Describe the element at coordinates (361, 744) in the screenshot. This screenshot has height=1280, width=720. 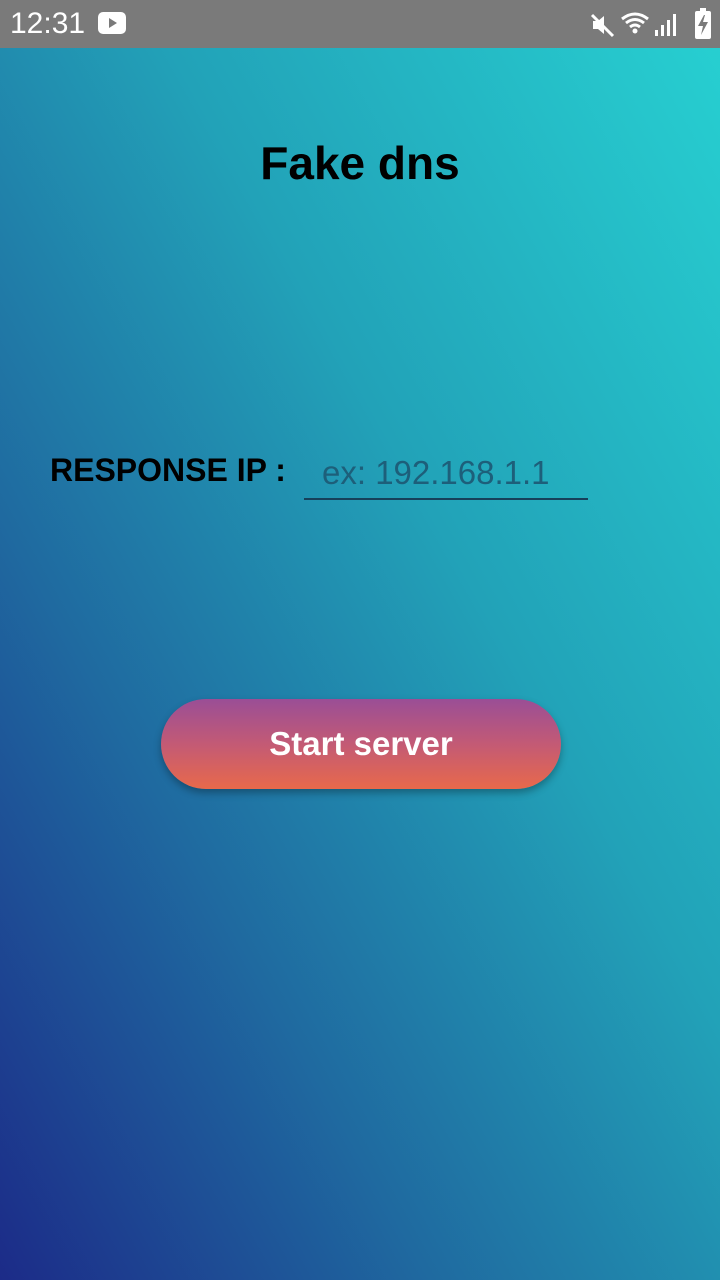
I see `start-server-button: Start server` at that location.